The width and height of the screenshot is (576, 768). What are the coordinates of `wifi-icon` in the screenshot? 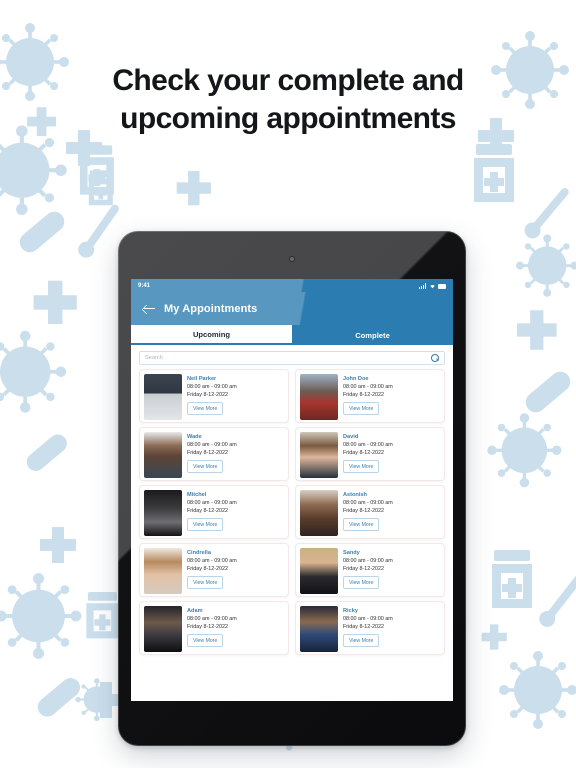 It's located at (432, 286).